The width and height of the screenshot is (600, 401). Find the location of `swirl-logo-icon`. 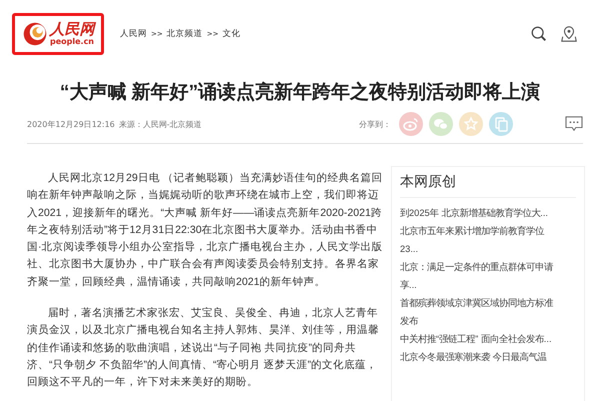

swirl-logo-icon is located at coordinates (35, 34).